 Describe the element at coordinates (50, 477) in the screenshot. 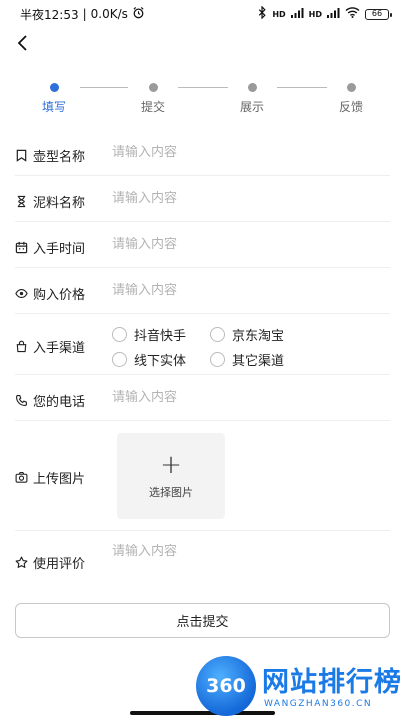

I see `field-label: 上传图片` at that location.